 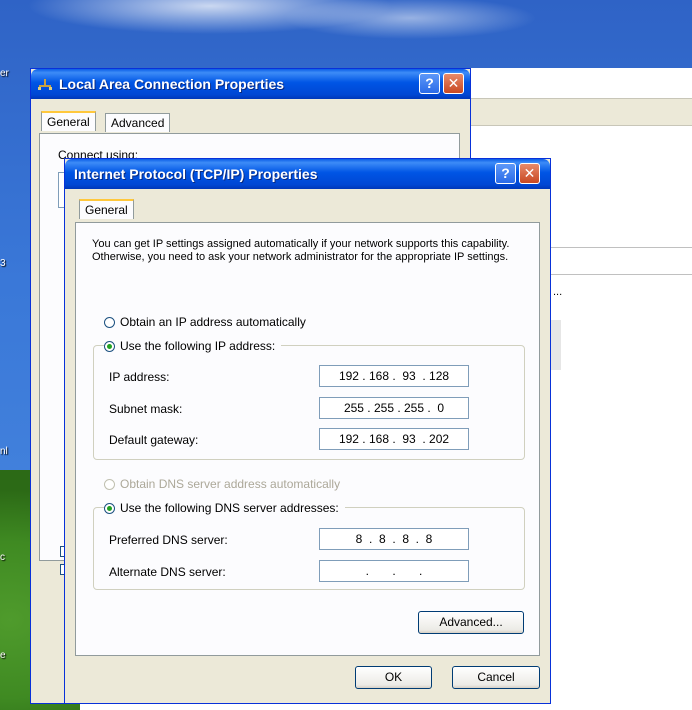 I want to click on preferred-dns-field: 8 . 8 . 8 . 8, so click(x=394, y=539).